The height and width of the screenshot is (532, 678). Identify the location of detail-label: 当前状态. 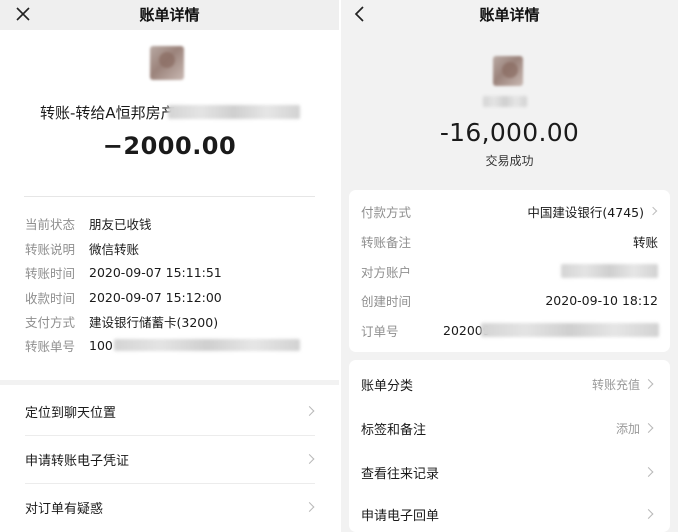
(50, 224).